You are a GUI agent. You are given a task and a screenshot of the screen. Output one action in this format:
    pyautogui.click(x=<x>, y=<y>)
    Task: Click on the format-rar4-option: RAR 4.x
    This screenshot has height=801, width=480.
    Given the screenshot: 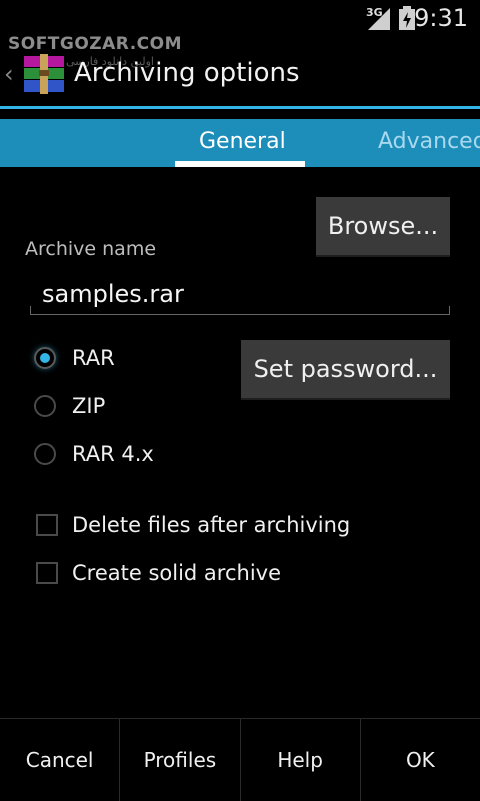 What is the action you would take?
    pyautogui.click(x=94, y=454)
    